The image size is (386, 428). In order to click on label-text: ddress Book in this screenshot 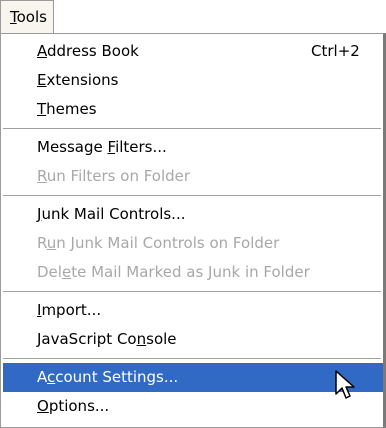, I will do `click(93, 51)`.